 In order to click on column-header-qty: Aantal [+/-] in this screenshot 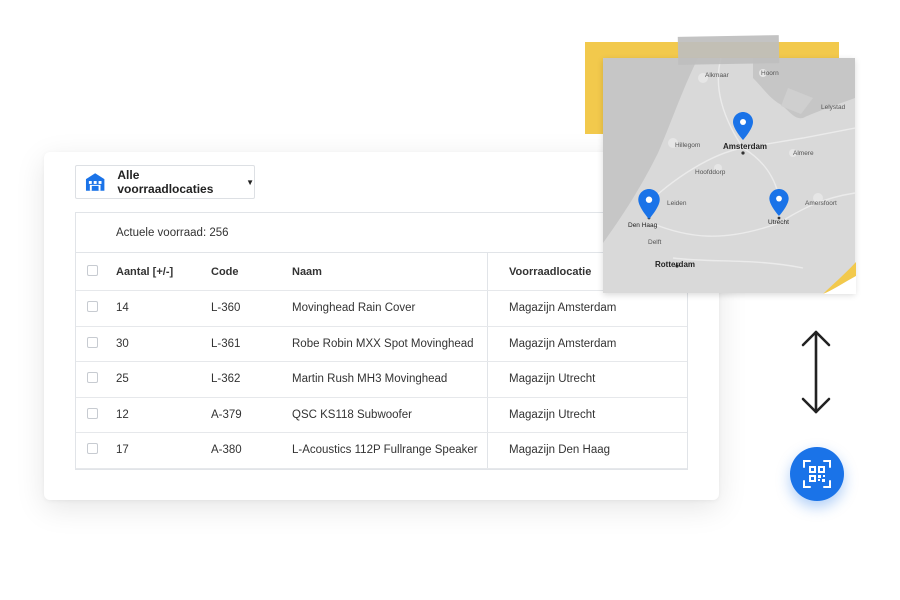, I will do `click(163, 272)`.